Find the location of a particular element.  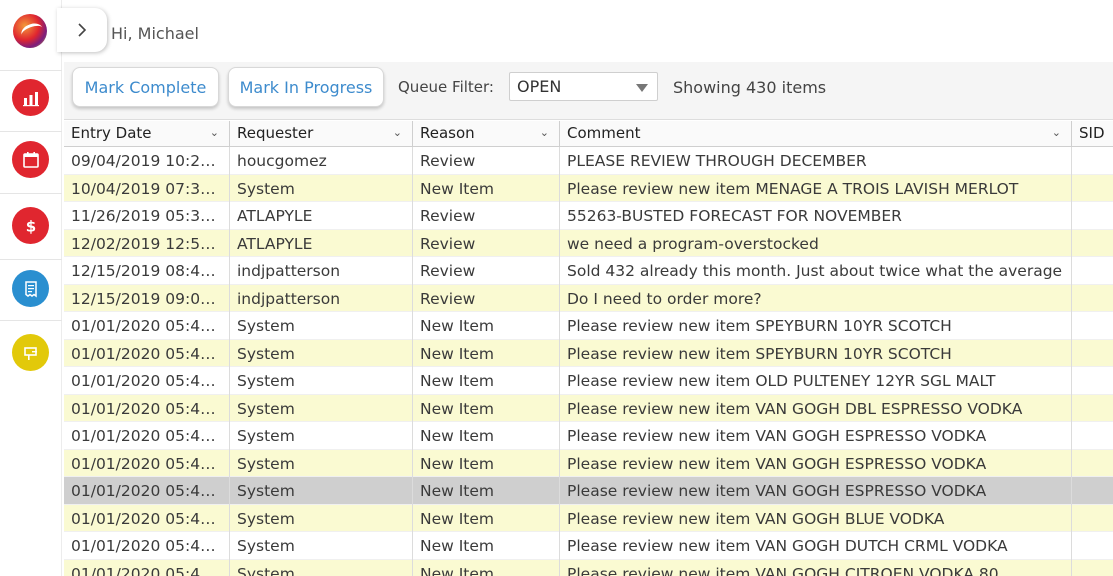

column-header-requester: Requester ⌄ is located at coordinates (321, 134).